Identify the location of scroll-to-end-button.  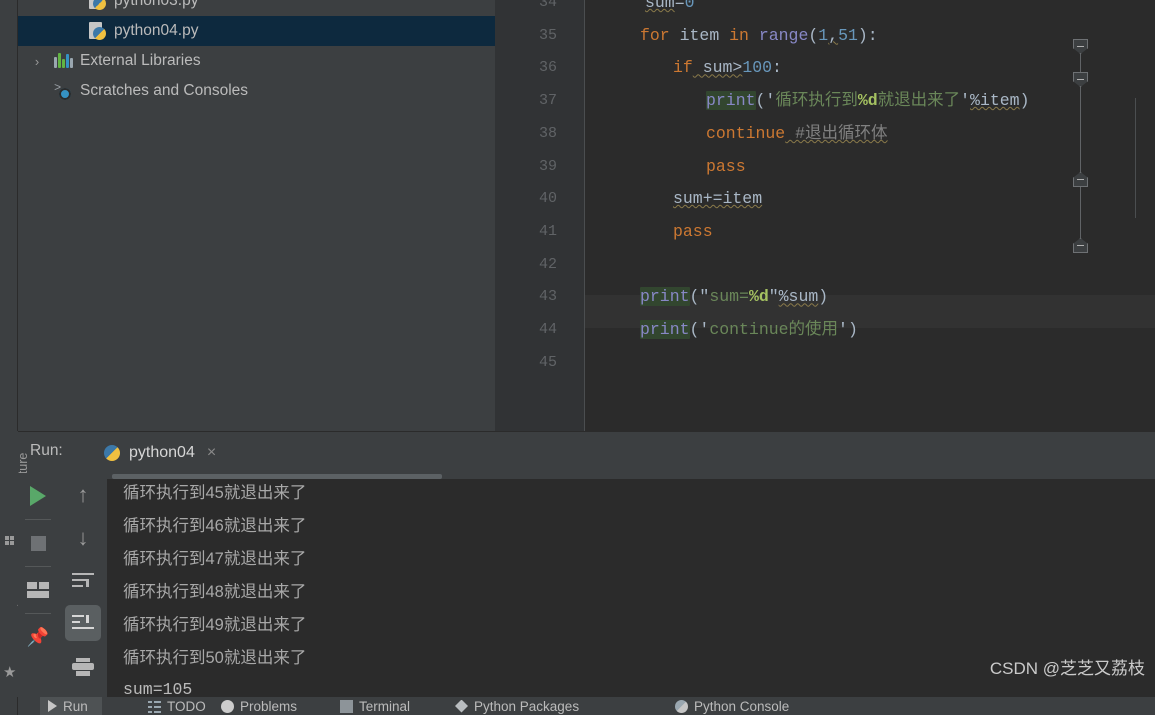
(83, 623).